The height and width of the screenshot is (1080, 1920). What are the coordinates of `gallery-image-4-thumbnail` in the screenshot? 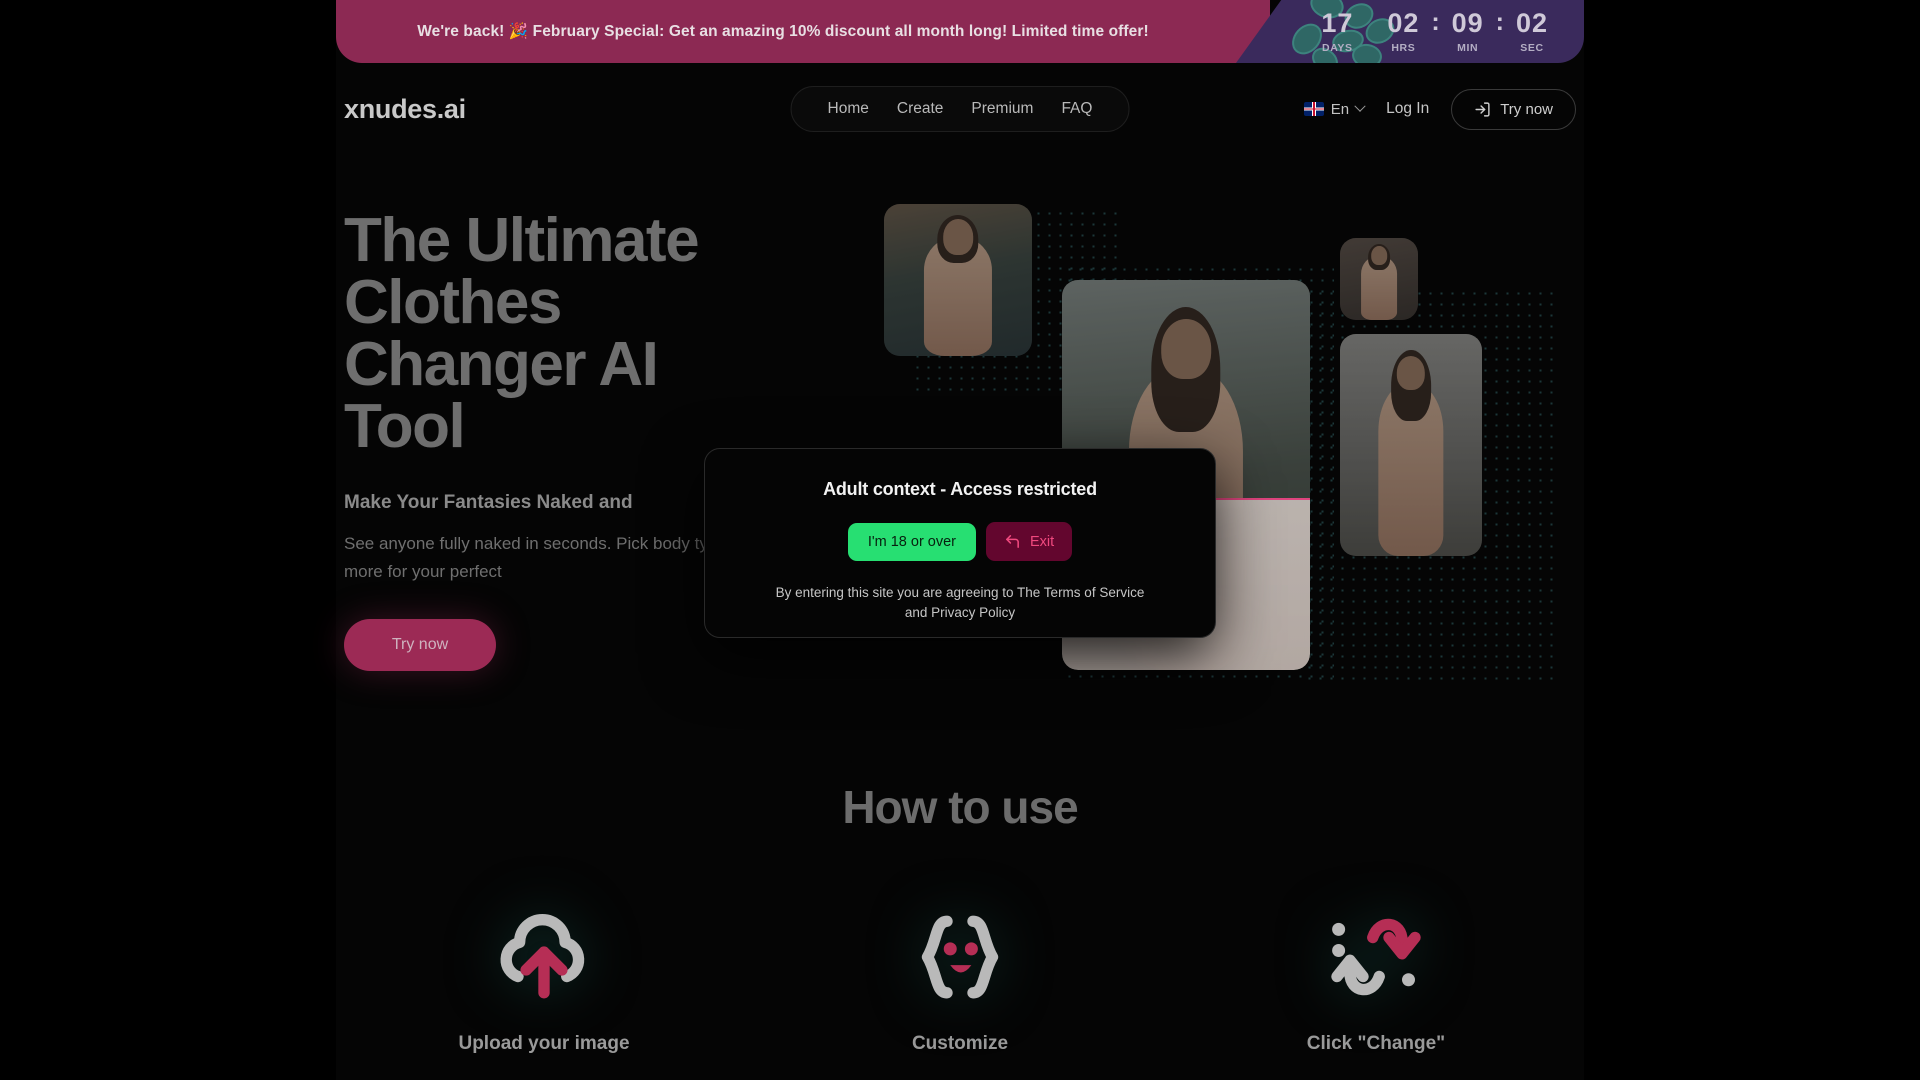 It's located at (1411, 445).